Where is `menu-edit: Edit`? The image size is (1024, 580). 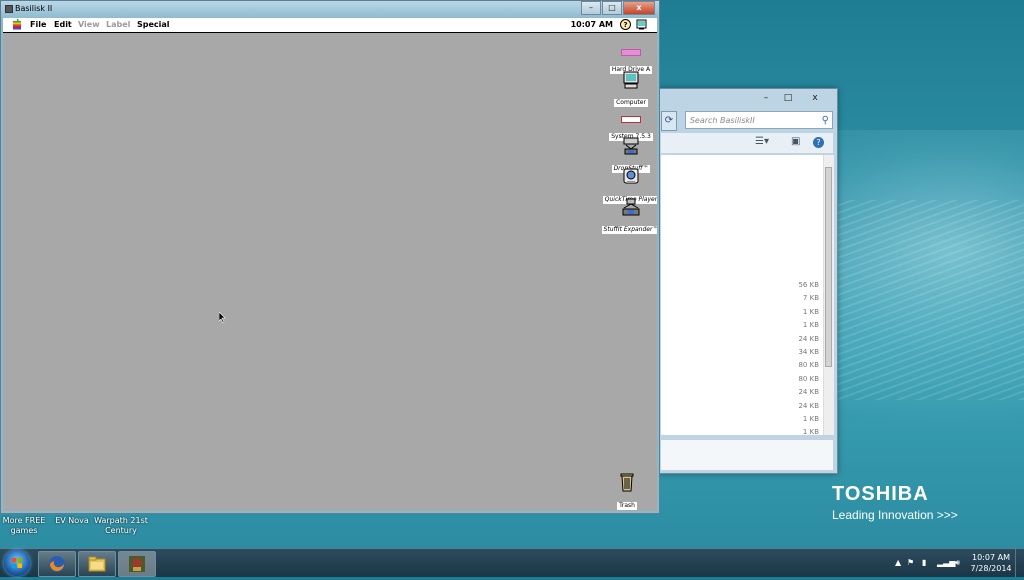 menu-edit: Edit is located at coordinates (63, 24).